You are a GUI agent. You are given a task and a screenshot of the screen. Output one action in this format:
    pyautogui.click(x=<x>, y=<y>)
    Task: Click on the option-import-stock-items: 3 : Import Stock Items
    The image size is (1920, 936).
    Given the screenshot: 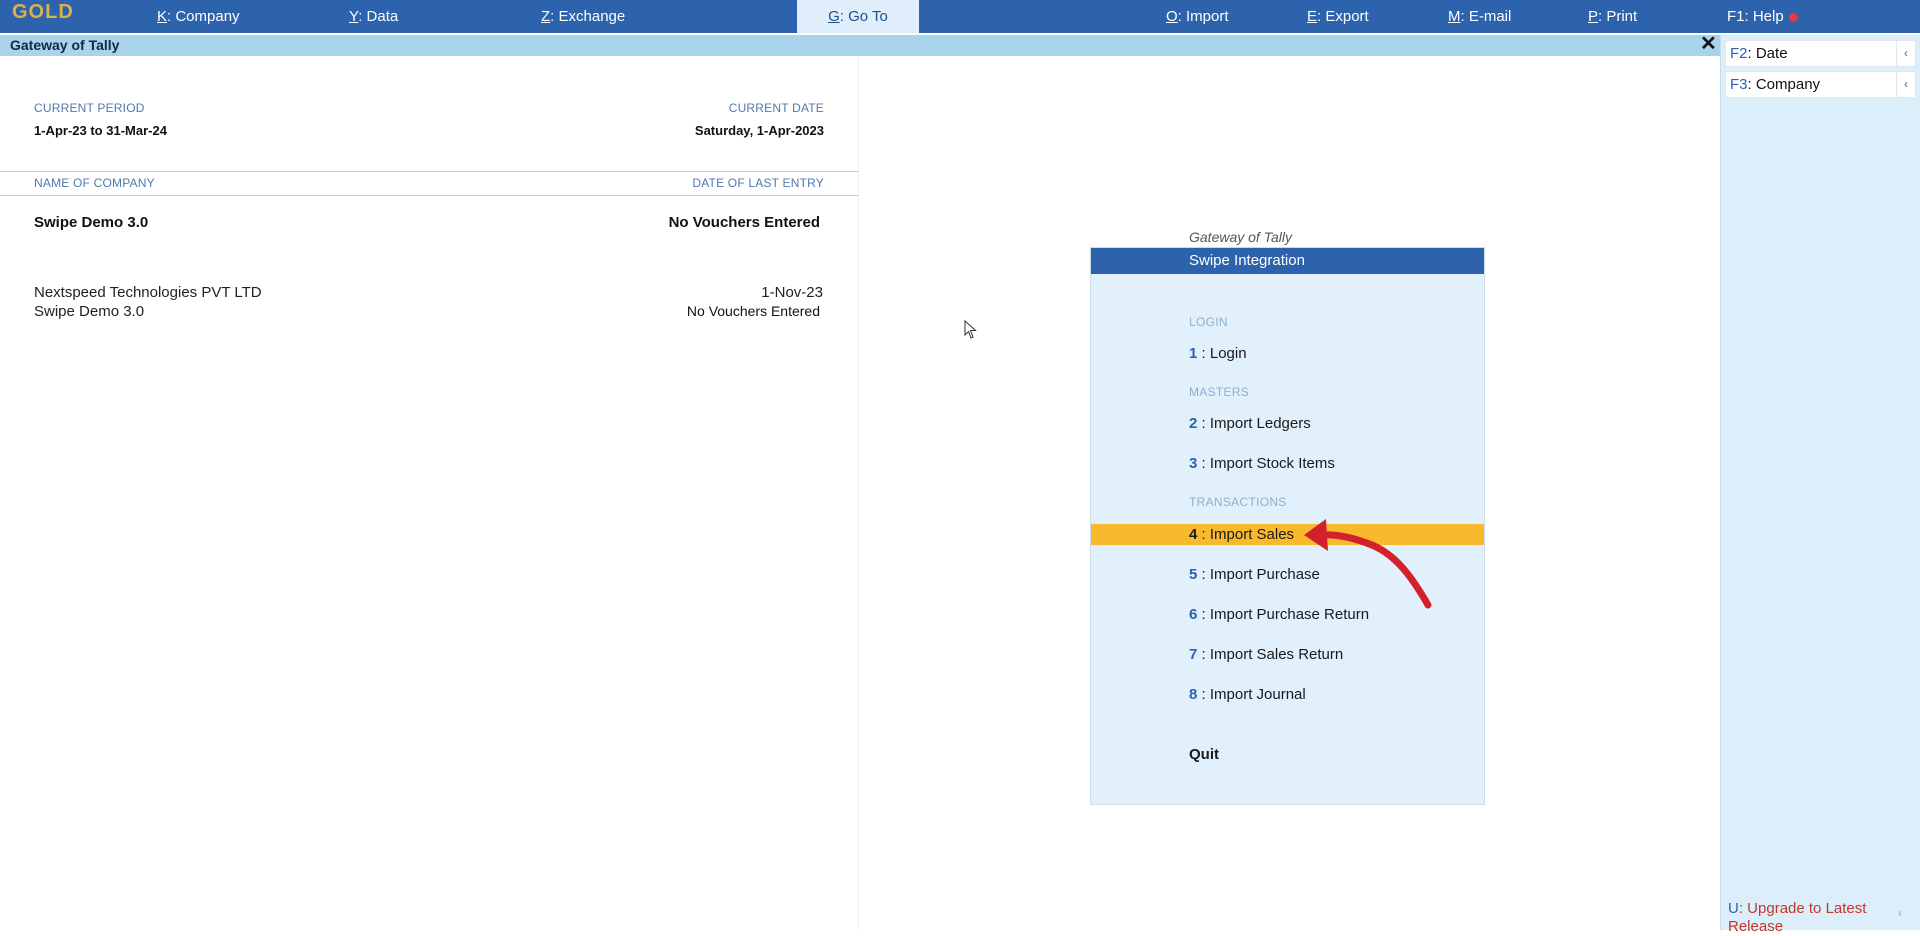 What is the action you would take?
    pyautogui.click(x=1287, y=463)
    